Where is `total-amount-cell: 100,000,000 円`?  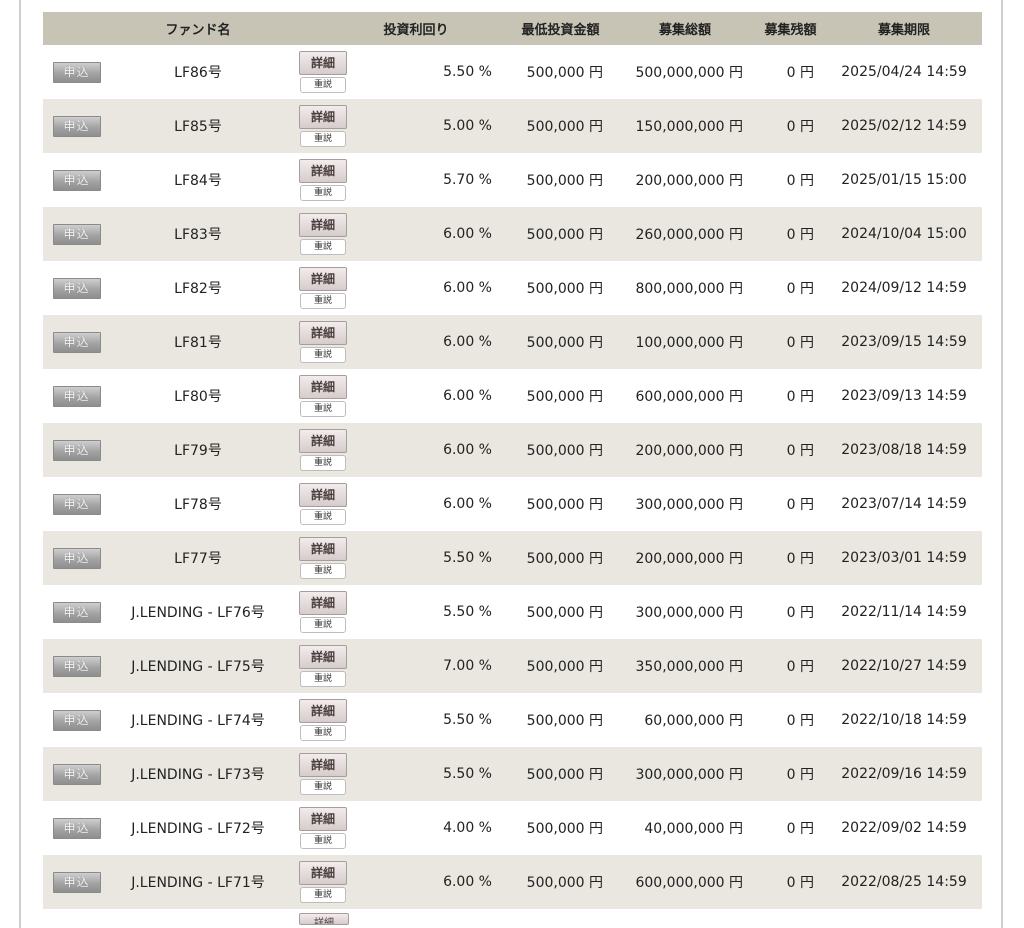
total-amount-cell: 100,000,000 円 is located at coordinates (685, 342).